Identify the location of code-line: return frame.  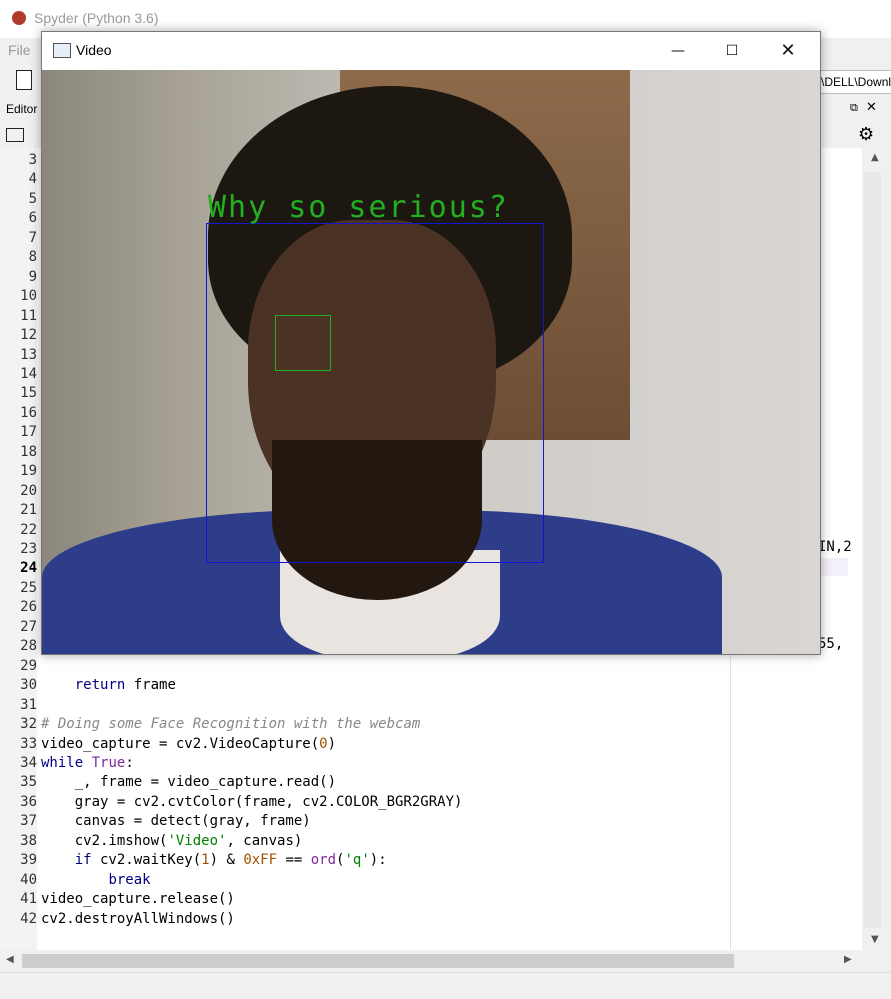
(108, 685).